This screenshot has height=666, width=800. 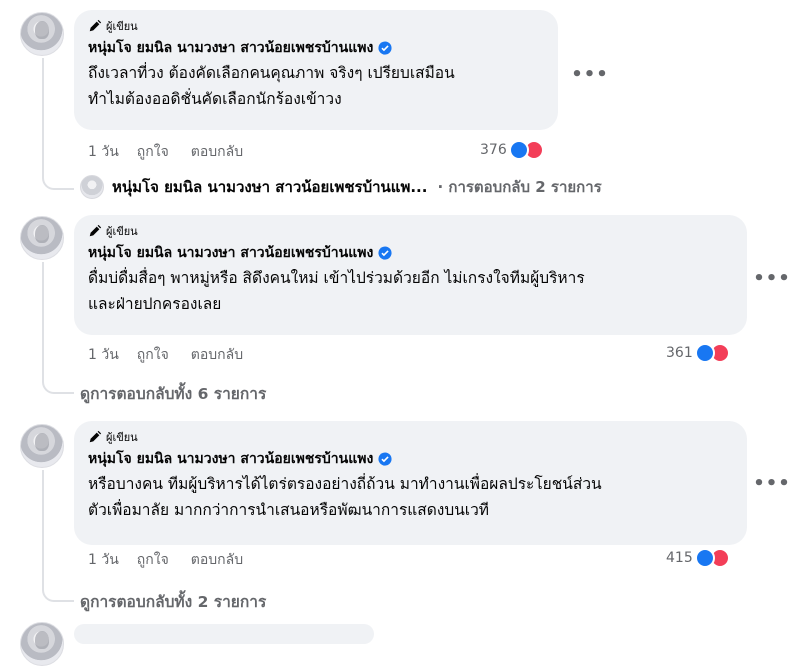 What do you see at coordinates (155, 304) in the screenshot?
I see `comment-text-line: และฝ่ายปกครองเลย` at bounding box center [155, 304].